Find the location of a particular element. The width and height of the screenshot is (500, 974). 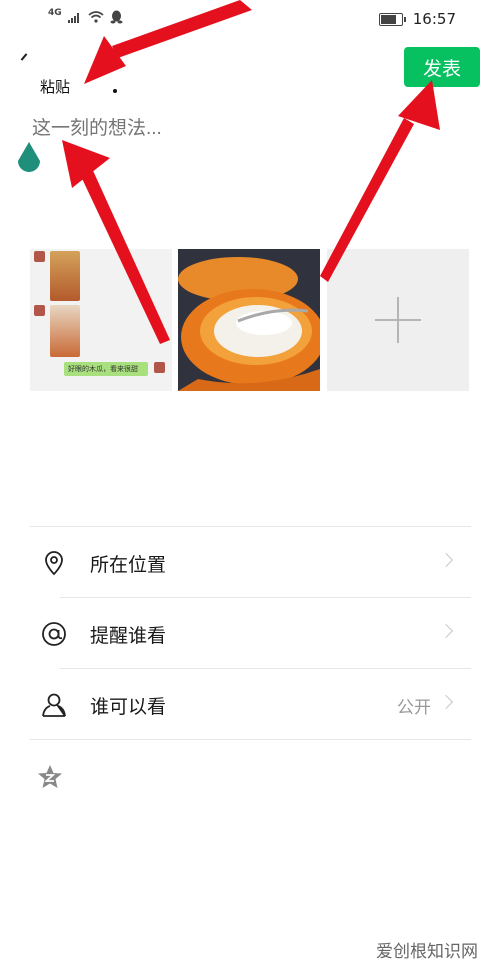

status-right: 16:57 is located at coordinates (417, 19).